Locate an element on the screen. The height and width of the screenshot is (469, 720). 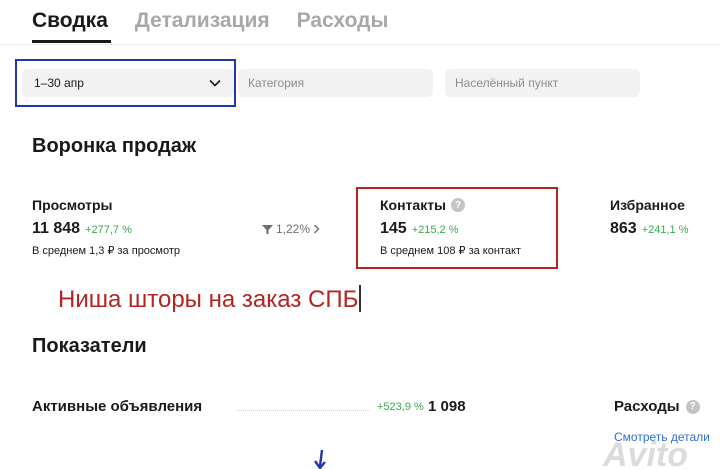
expenses-label-row: Расходы ? is located at coordinates (657, 406).